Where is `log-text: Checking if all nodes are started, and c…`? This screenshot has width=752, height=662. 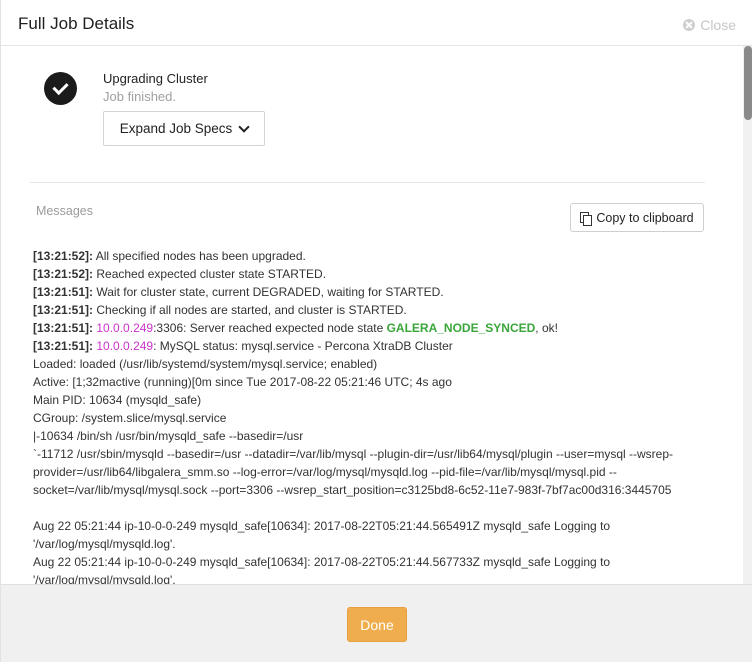
log-text: Checking if all nodes are started, and c… is located at coordinates (250, 310).